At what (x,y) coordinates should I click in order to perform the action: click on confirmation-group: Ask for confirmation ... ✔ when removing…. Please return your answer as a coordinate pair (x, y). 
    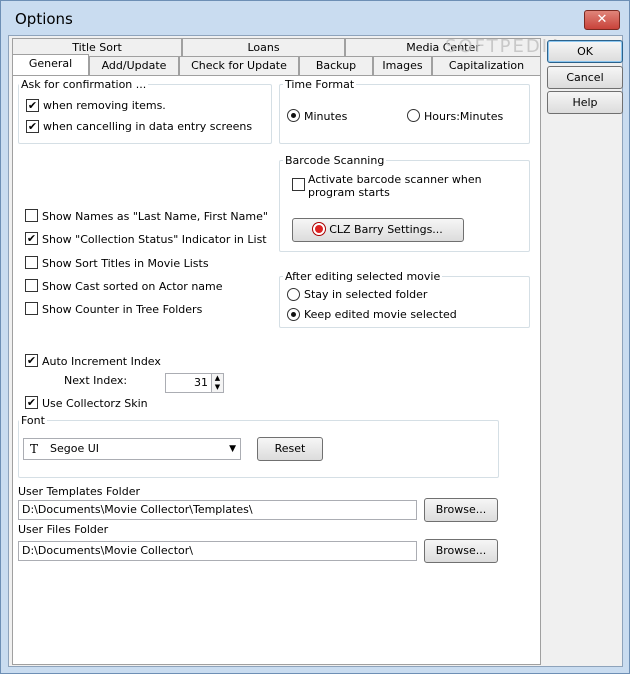
    Looking at the image, I should click on (145, 111).